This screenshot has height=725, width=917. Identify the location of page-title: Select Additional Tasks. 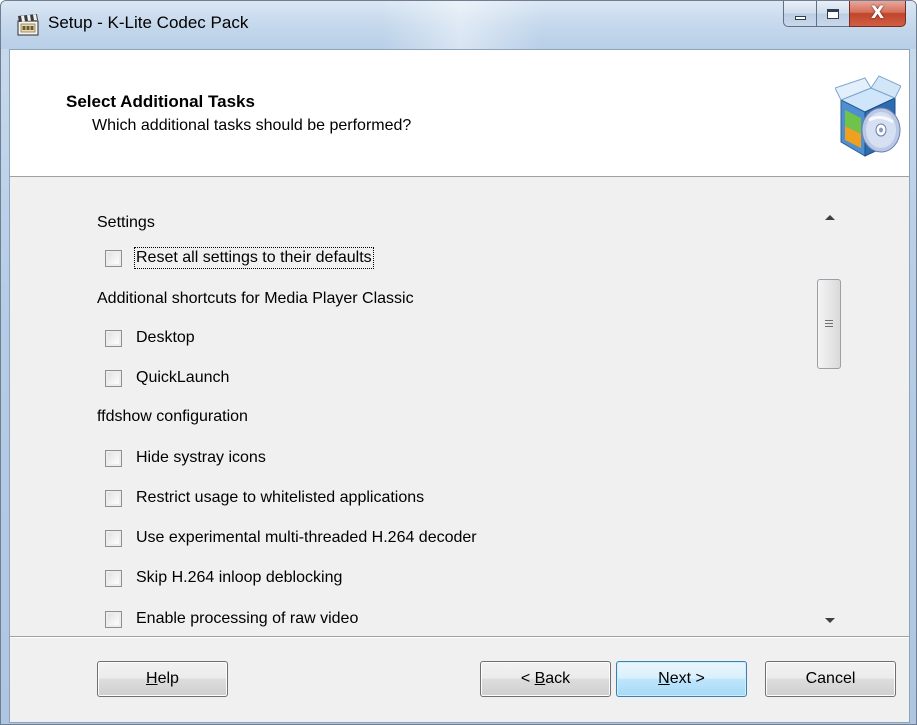
(160, 101).